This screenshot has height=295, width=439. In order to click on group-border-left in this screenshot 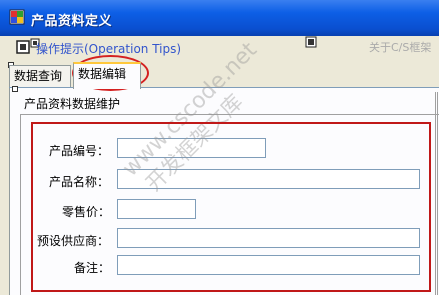, I will do `click(20, 204)`.